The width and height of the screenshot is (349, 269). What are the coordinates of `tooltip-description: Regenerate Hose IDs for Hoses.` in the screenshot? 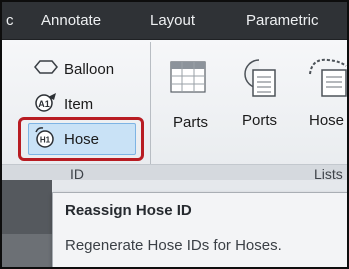 It's located at (173, 245).